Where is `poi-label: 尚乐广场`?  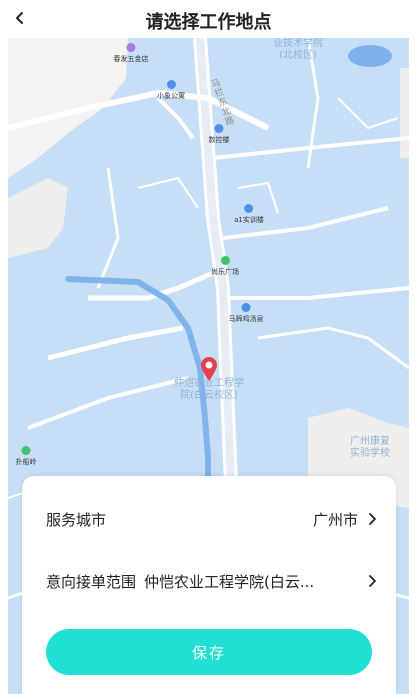 poi-label: 尚乐广场 is located at coordinates (225, 272).